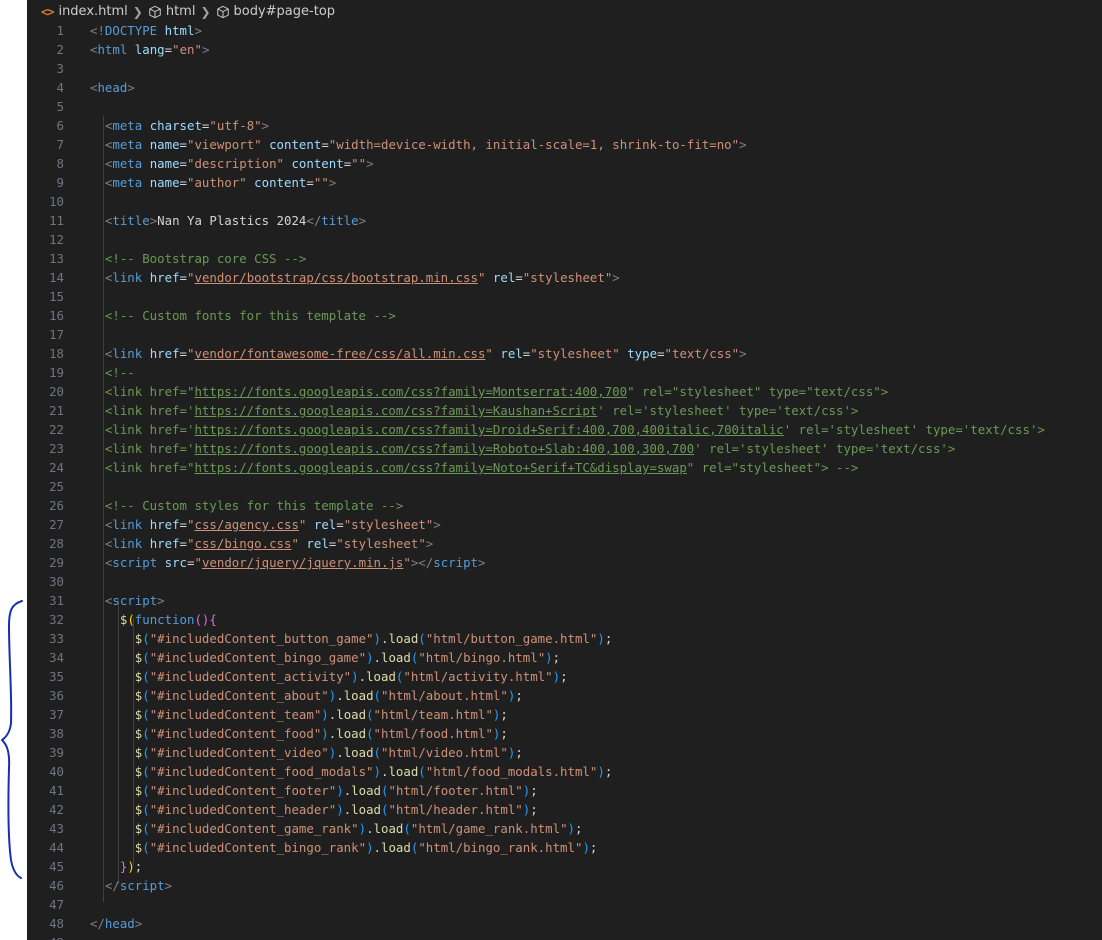 This screenshot has height=940, width=1102. What do you see at coordinates (56, 220) in the screenshot?
I see `line-number: 11` at bounding box center [56, 220].